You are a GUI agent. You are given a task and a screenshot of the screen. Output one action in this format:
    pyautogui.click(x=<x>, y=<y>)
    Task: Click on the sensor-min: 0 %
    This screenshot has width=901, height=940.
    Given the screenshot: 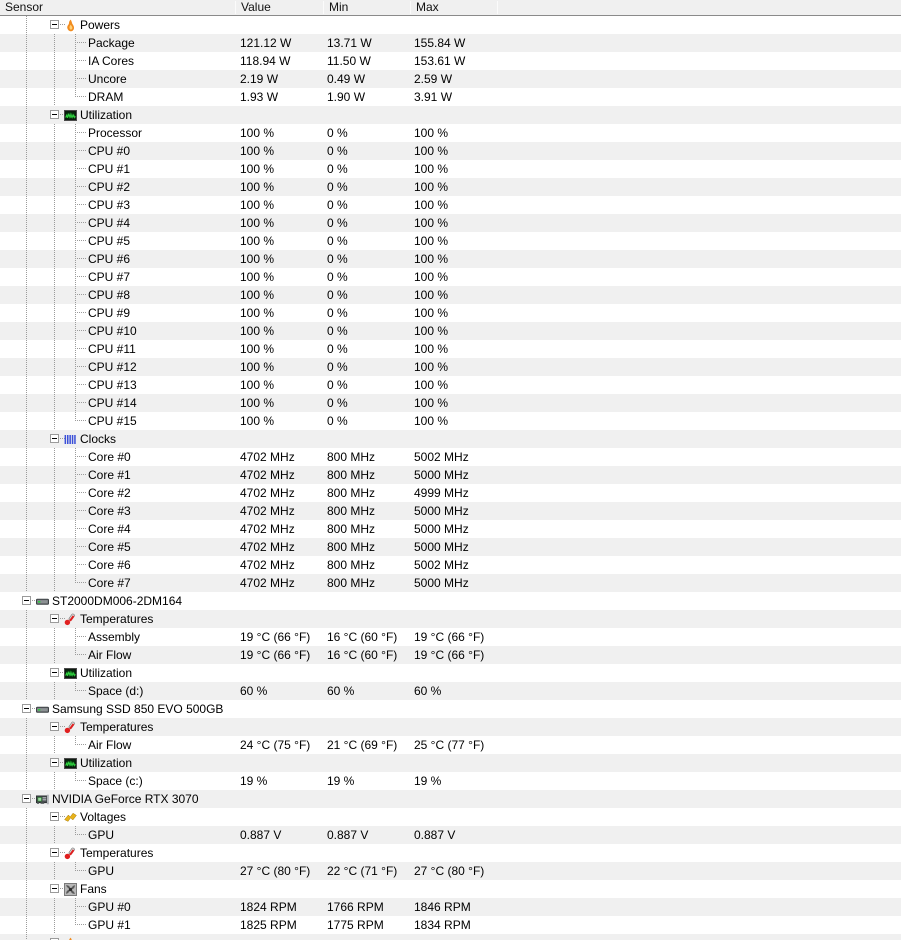 What is the action you would take?
    pyautogui.click(x=337, y=403)
    